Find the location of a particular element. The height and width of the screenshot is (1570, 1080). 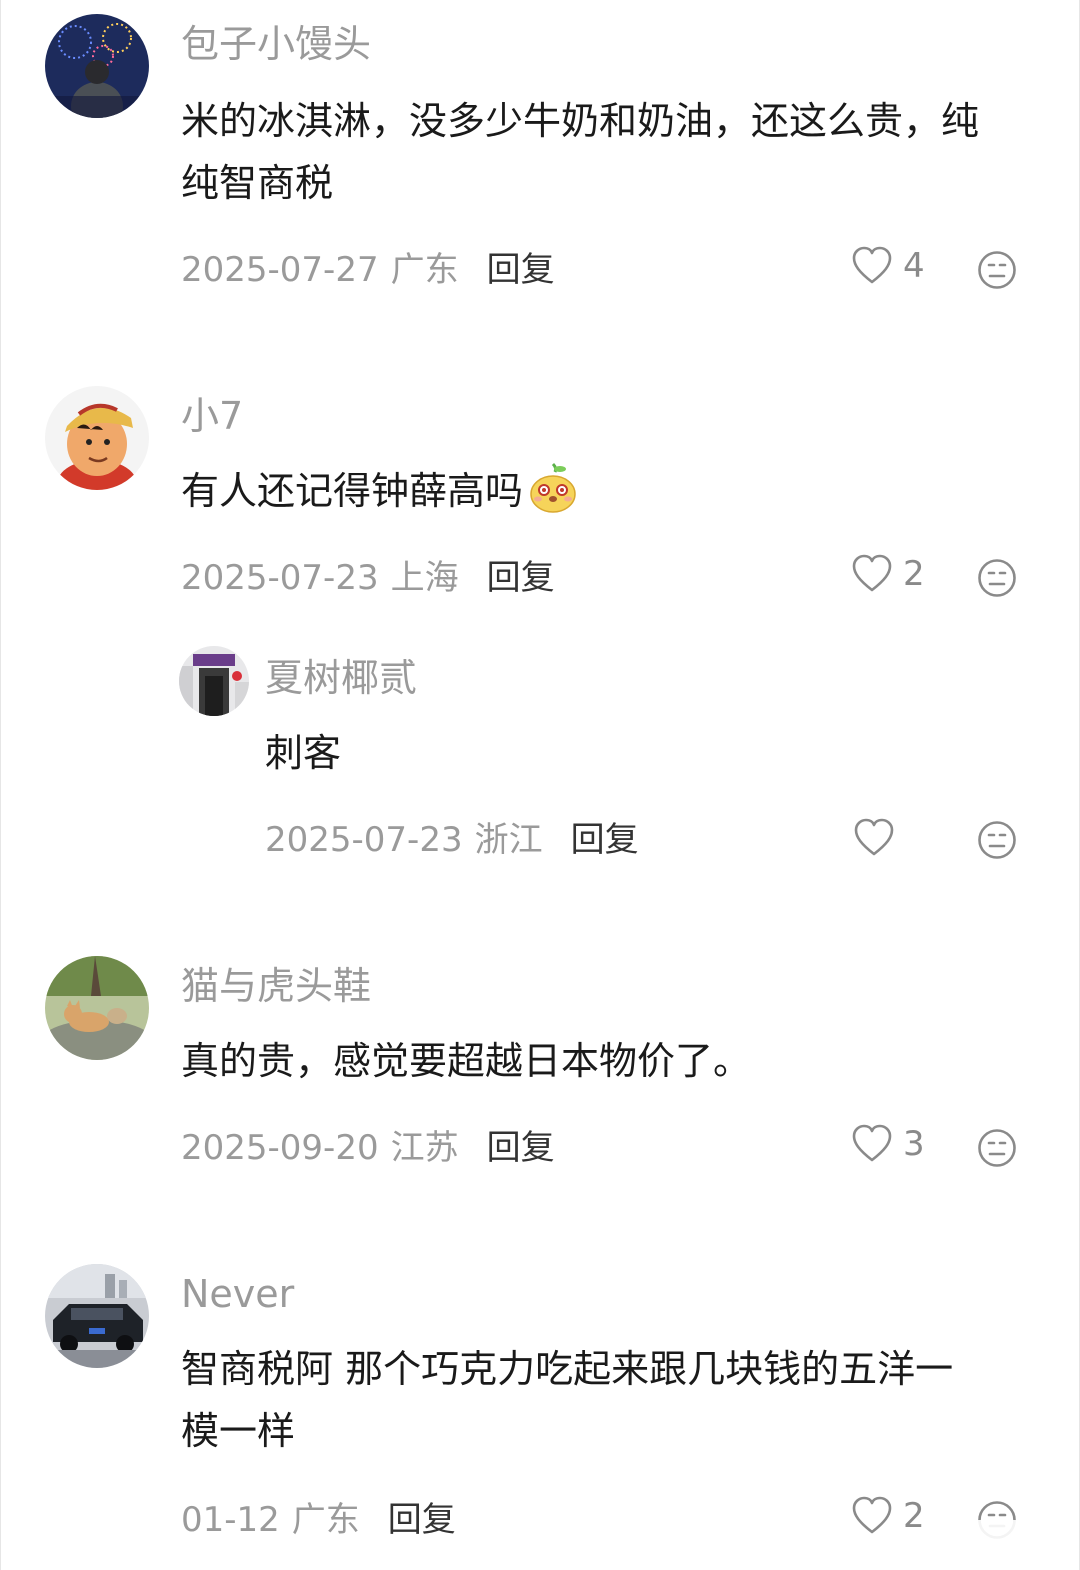

avatar-car is located at coordinates (97, 1316).